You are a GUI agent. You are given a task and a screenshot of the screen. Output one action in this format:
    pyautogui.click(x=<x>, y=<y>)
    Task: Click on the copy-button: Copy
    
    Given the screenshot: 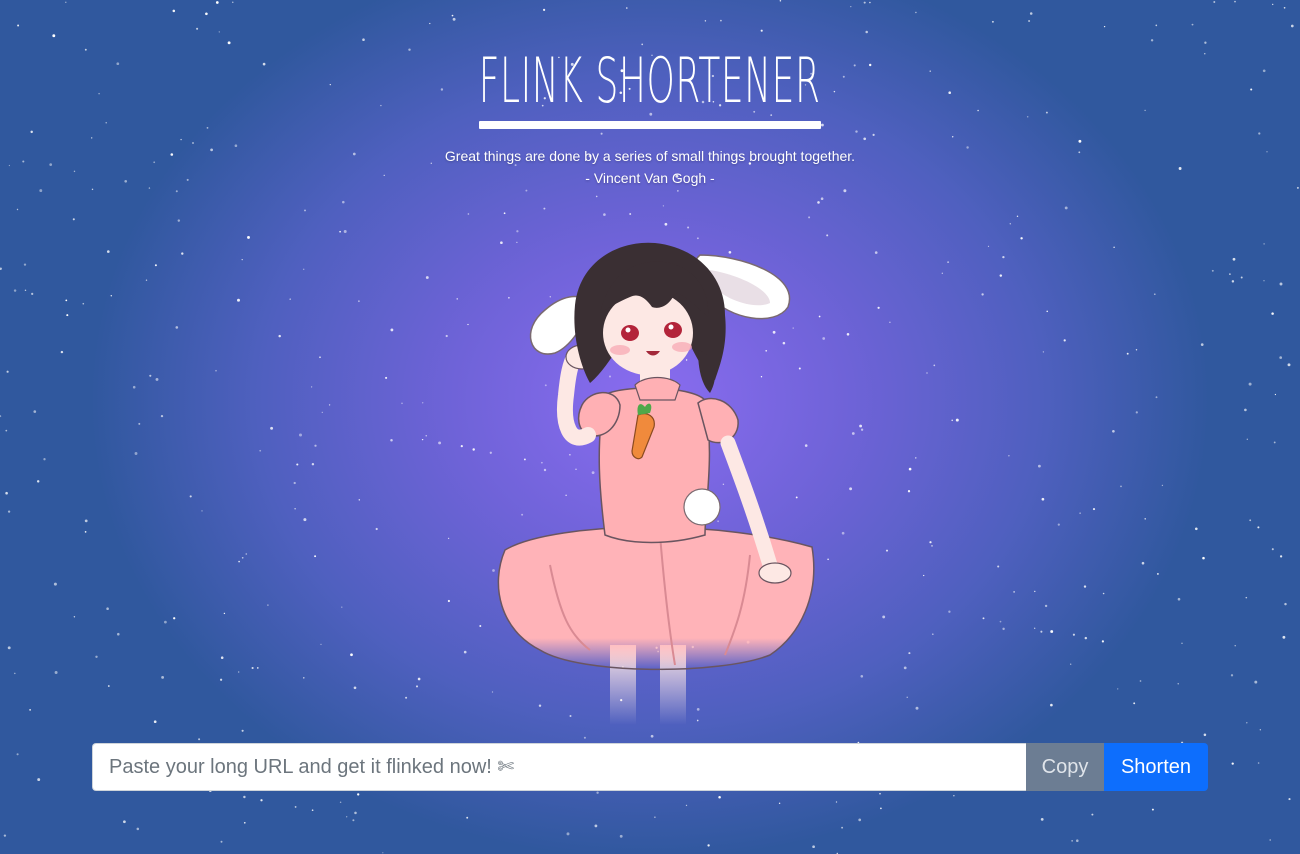 What is the action you would take?
    pyautogui.click(x=1065, y=767)
    